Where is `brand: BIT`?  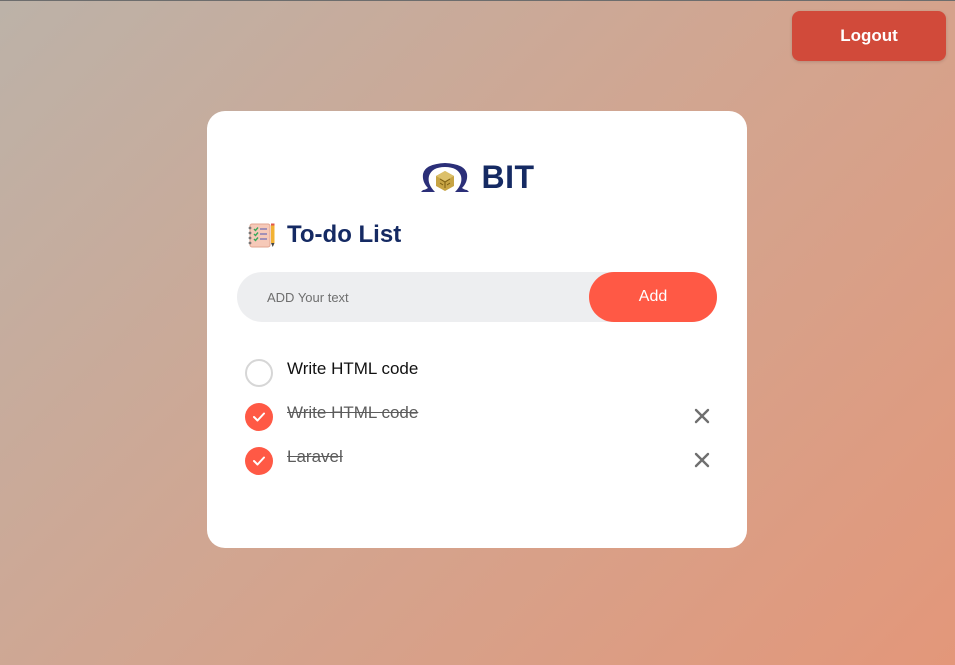 brand: BIT is located at coordinates (477, 177).